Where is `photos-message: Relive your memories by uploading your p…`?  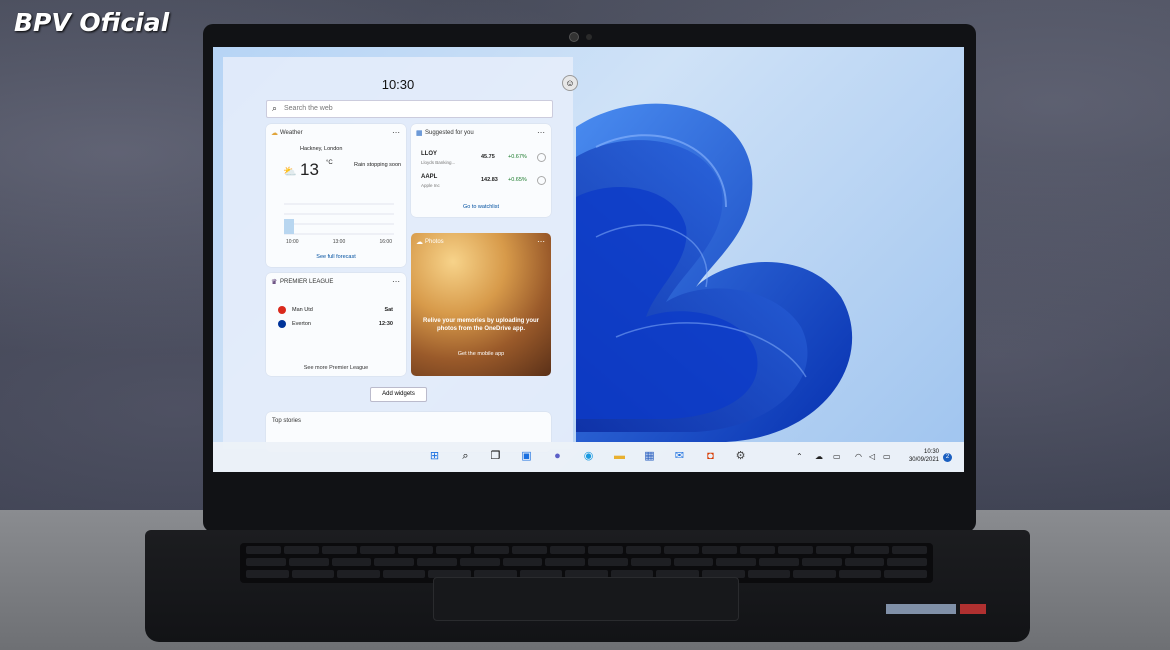 photos-message: Relive your memories by uploading your p… is located at coordinates (481, 325).